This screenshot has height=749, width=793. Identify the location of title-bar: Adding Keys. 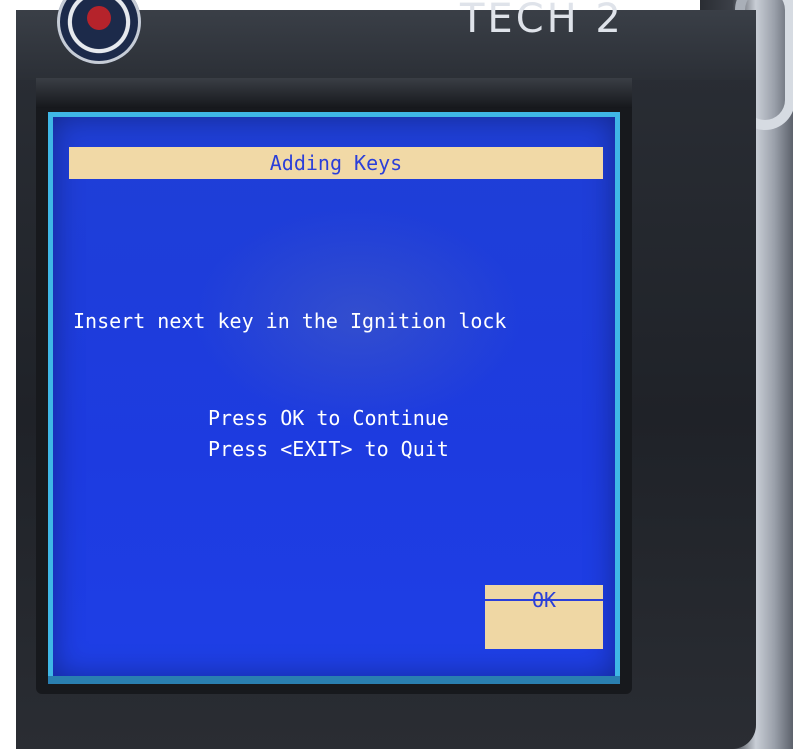
(336, 163).